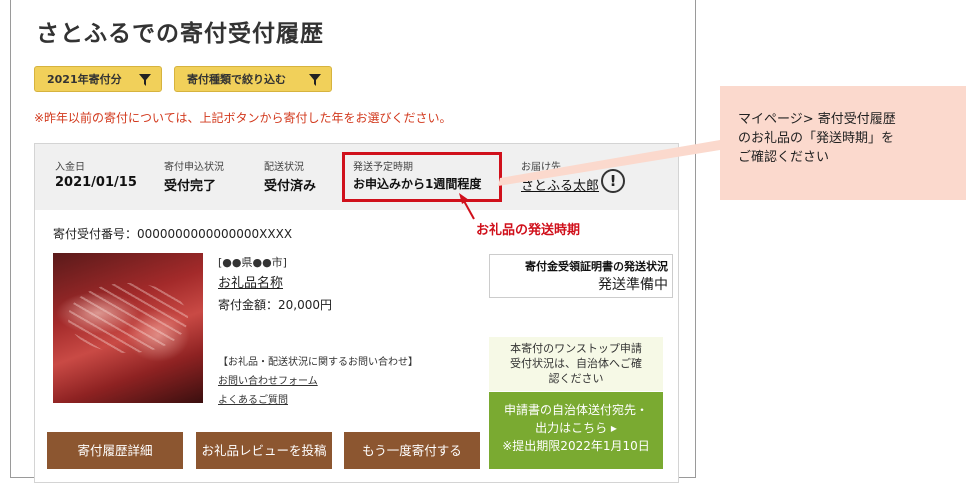 The width and height of the screenshot is (980, 483). I want to click on annotation-overlay, so click(589, 180).